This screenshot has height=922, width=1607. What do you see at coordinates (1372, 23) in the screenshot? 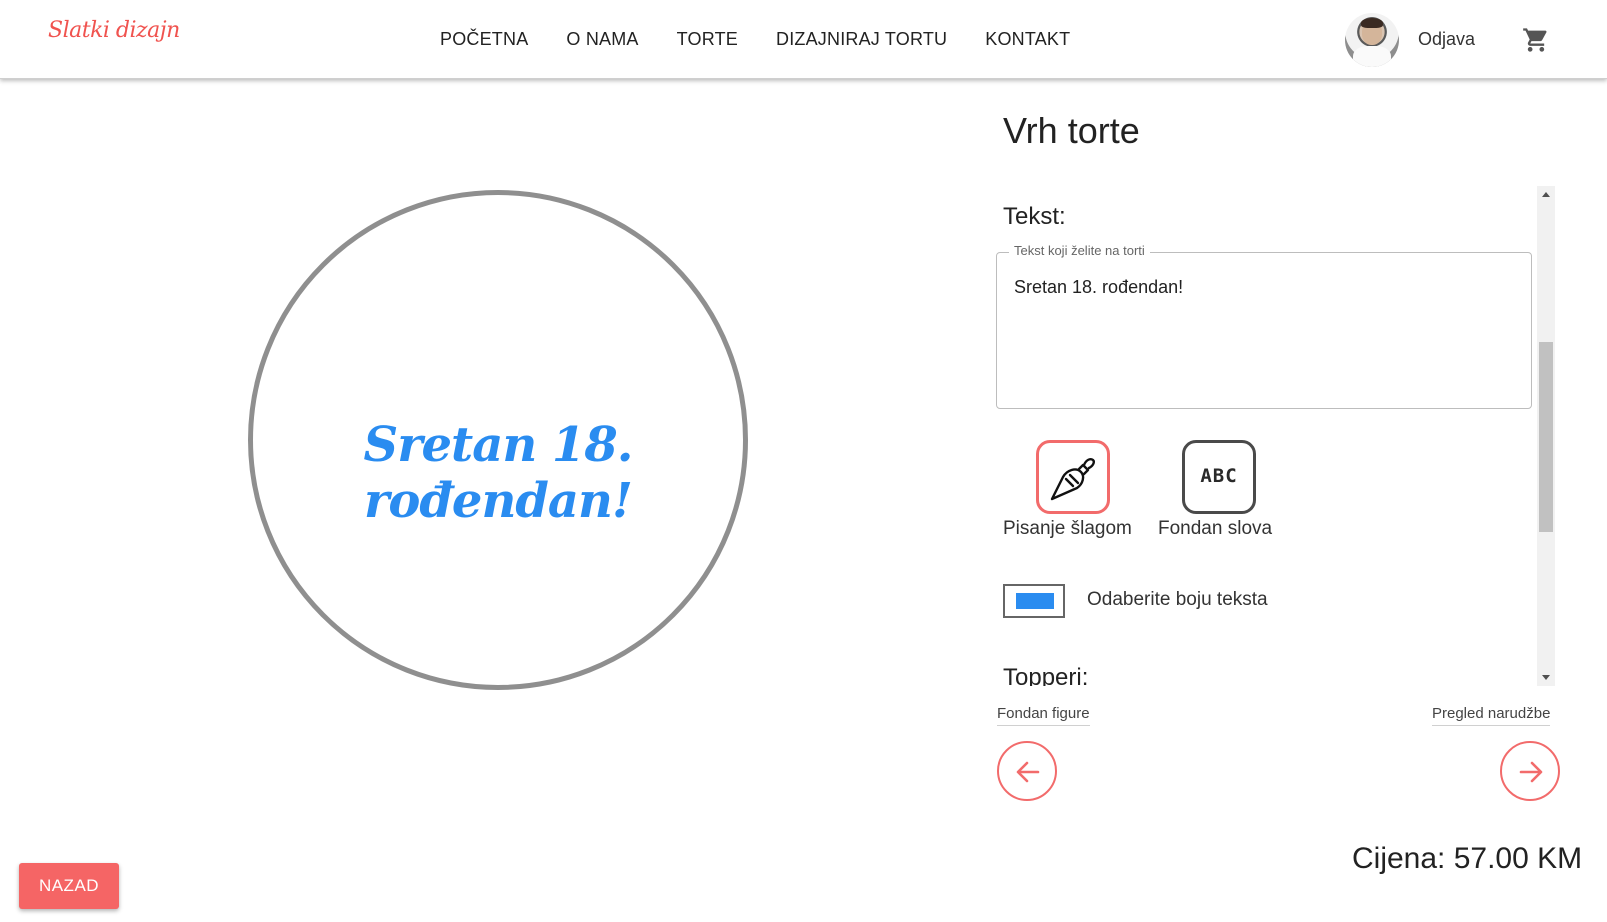
I see `avatar-hair` at bounding box center [1372, 23].